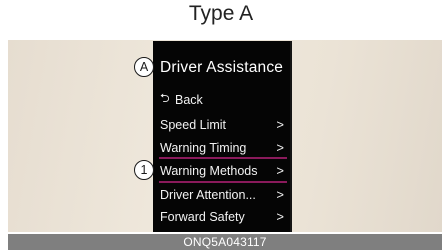 This screenshot has height=250, width=442. I want to click on menu-item-back: ⮌ Back, so click(225, 99).